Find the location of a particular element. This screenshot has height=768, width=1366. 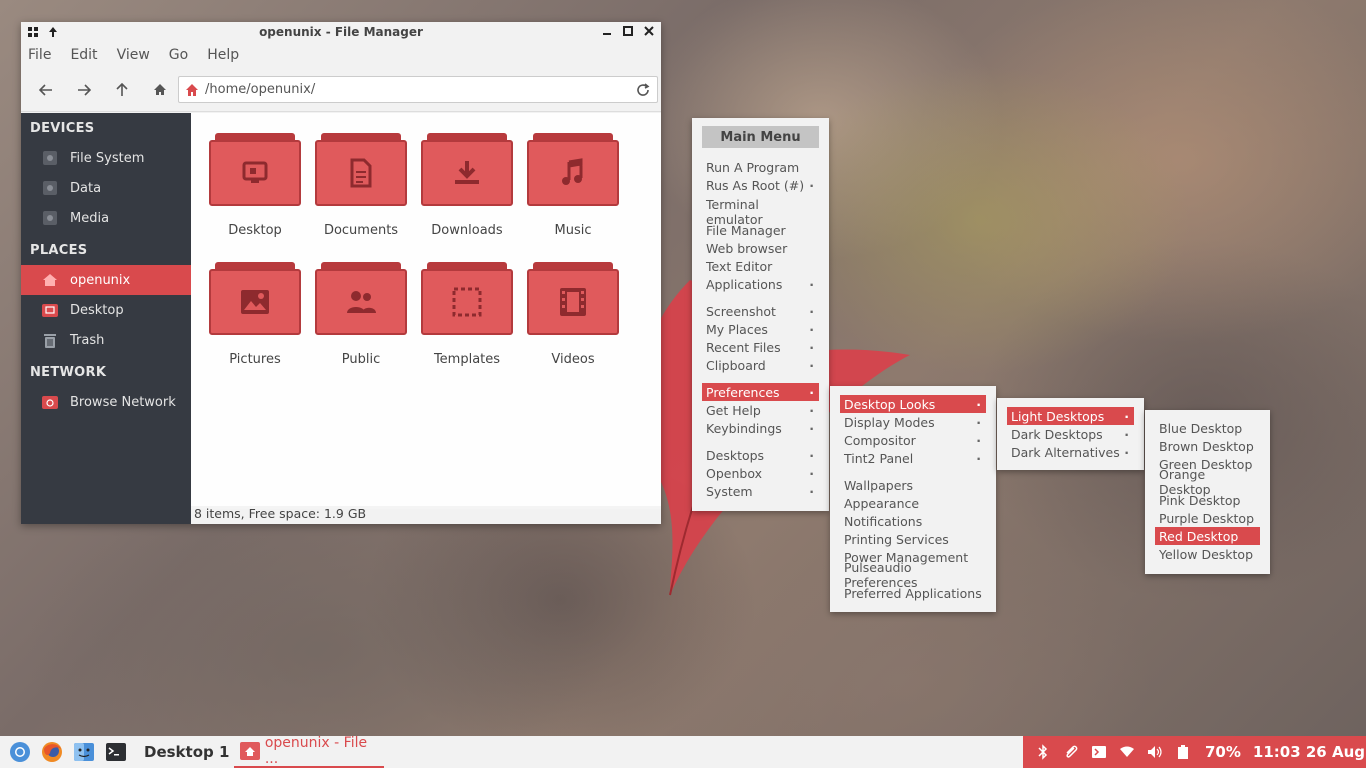

sidebar-item-openunix: openunix is located at coordinates (106, 280).